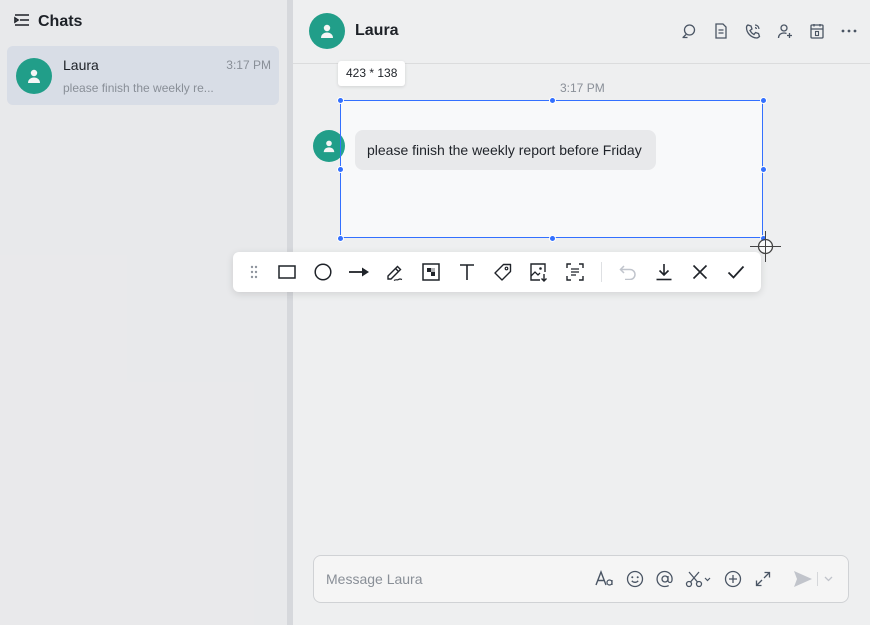  Describe the element at coordinates (359, 272) in the screenshot. I see `arrow-icon` at that location.